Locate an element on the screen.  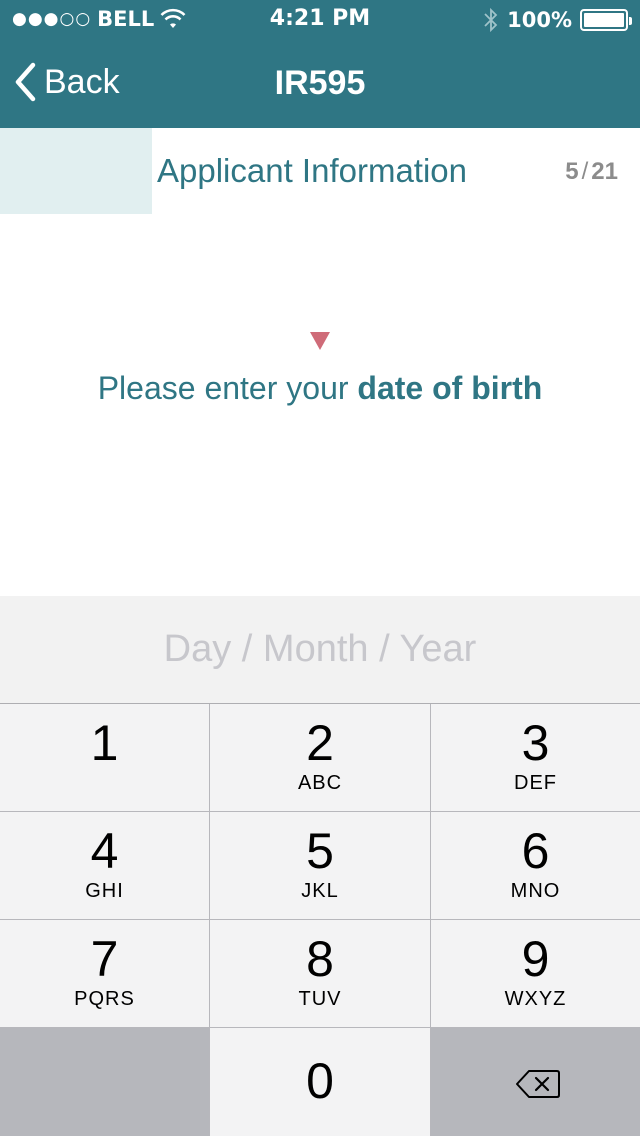
back-button: Back is located at coordinates (67, 82).